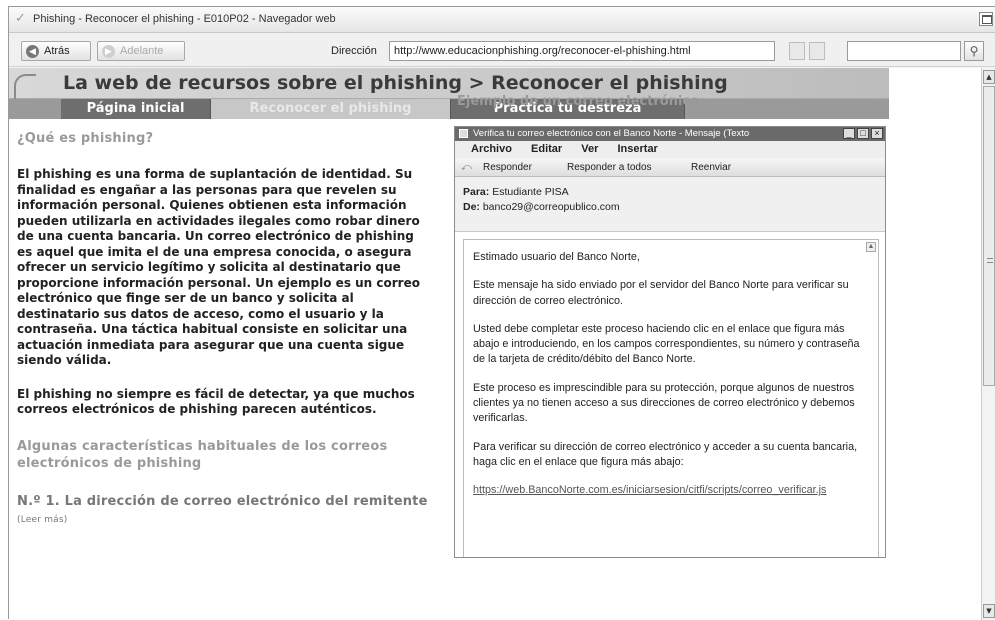  I want to click on from-line: De: banco29@correopublico.com, so click(674, 207).